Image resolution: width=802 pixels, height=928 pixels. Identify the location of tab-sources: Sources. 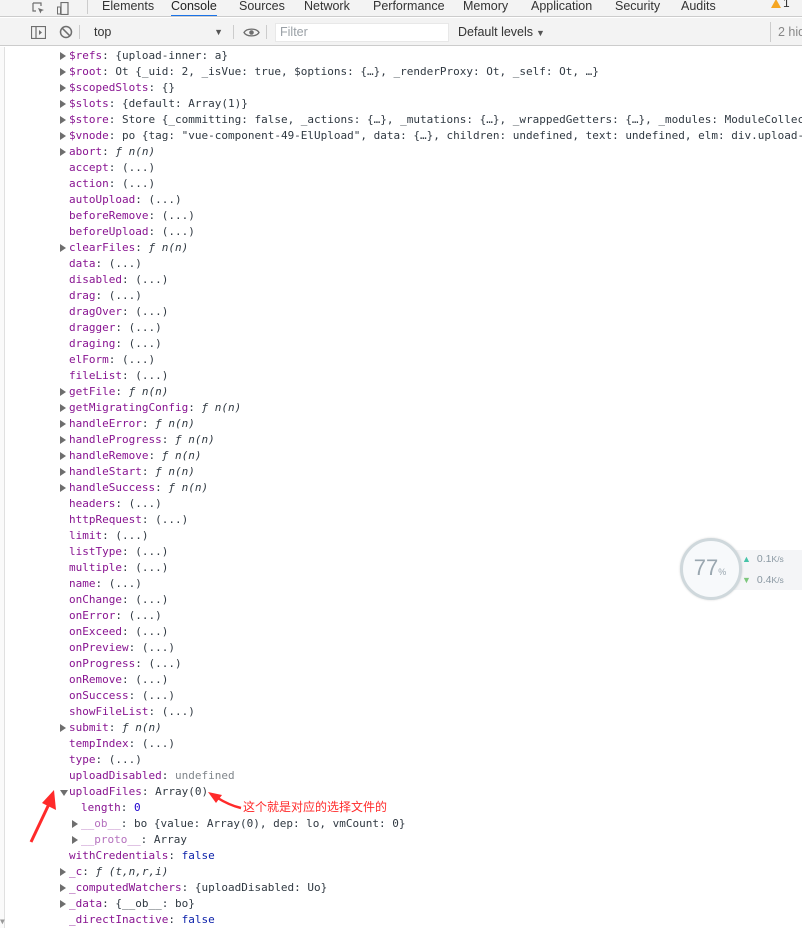
(262, 8).